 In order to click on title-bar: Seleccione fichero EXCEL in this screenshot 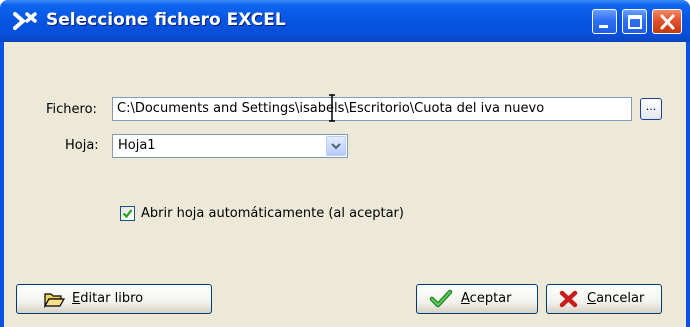, I will do `click(345, 21)`.